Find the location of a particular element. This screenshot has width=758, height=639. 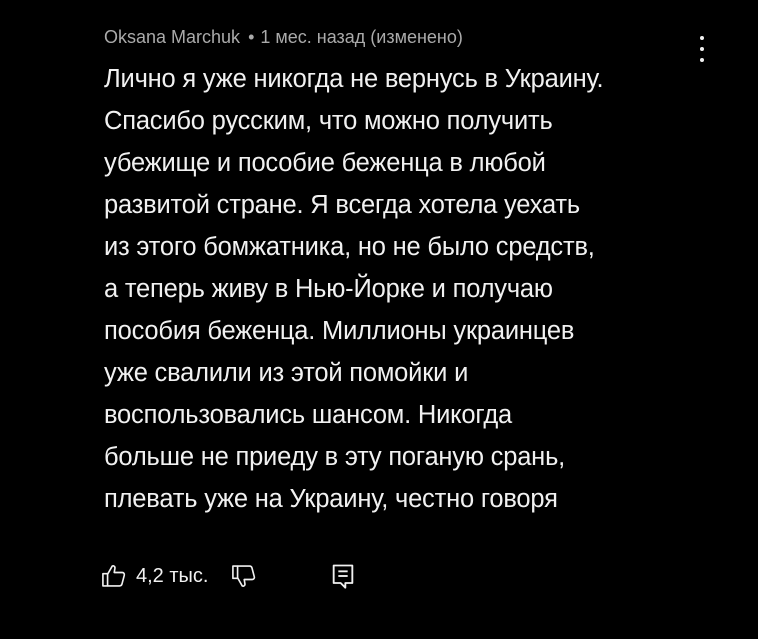

thumbs-down-icon is located at coordinates (244, 576).